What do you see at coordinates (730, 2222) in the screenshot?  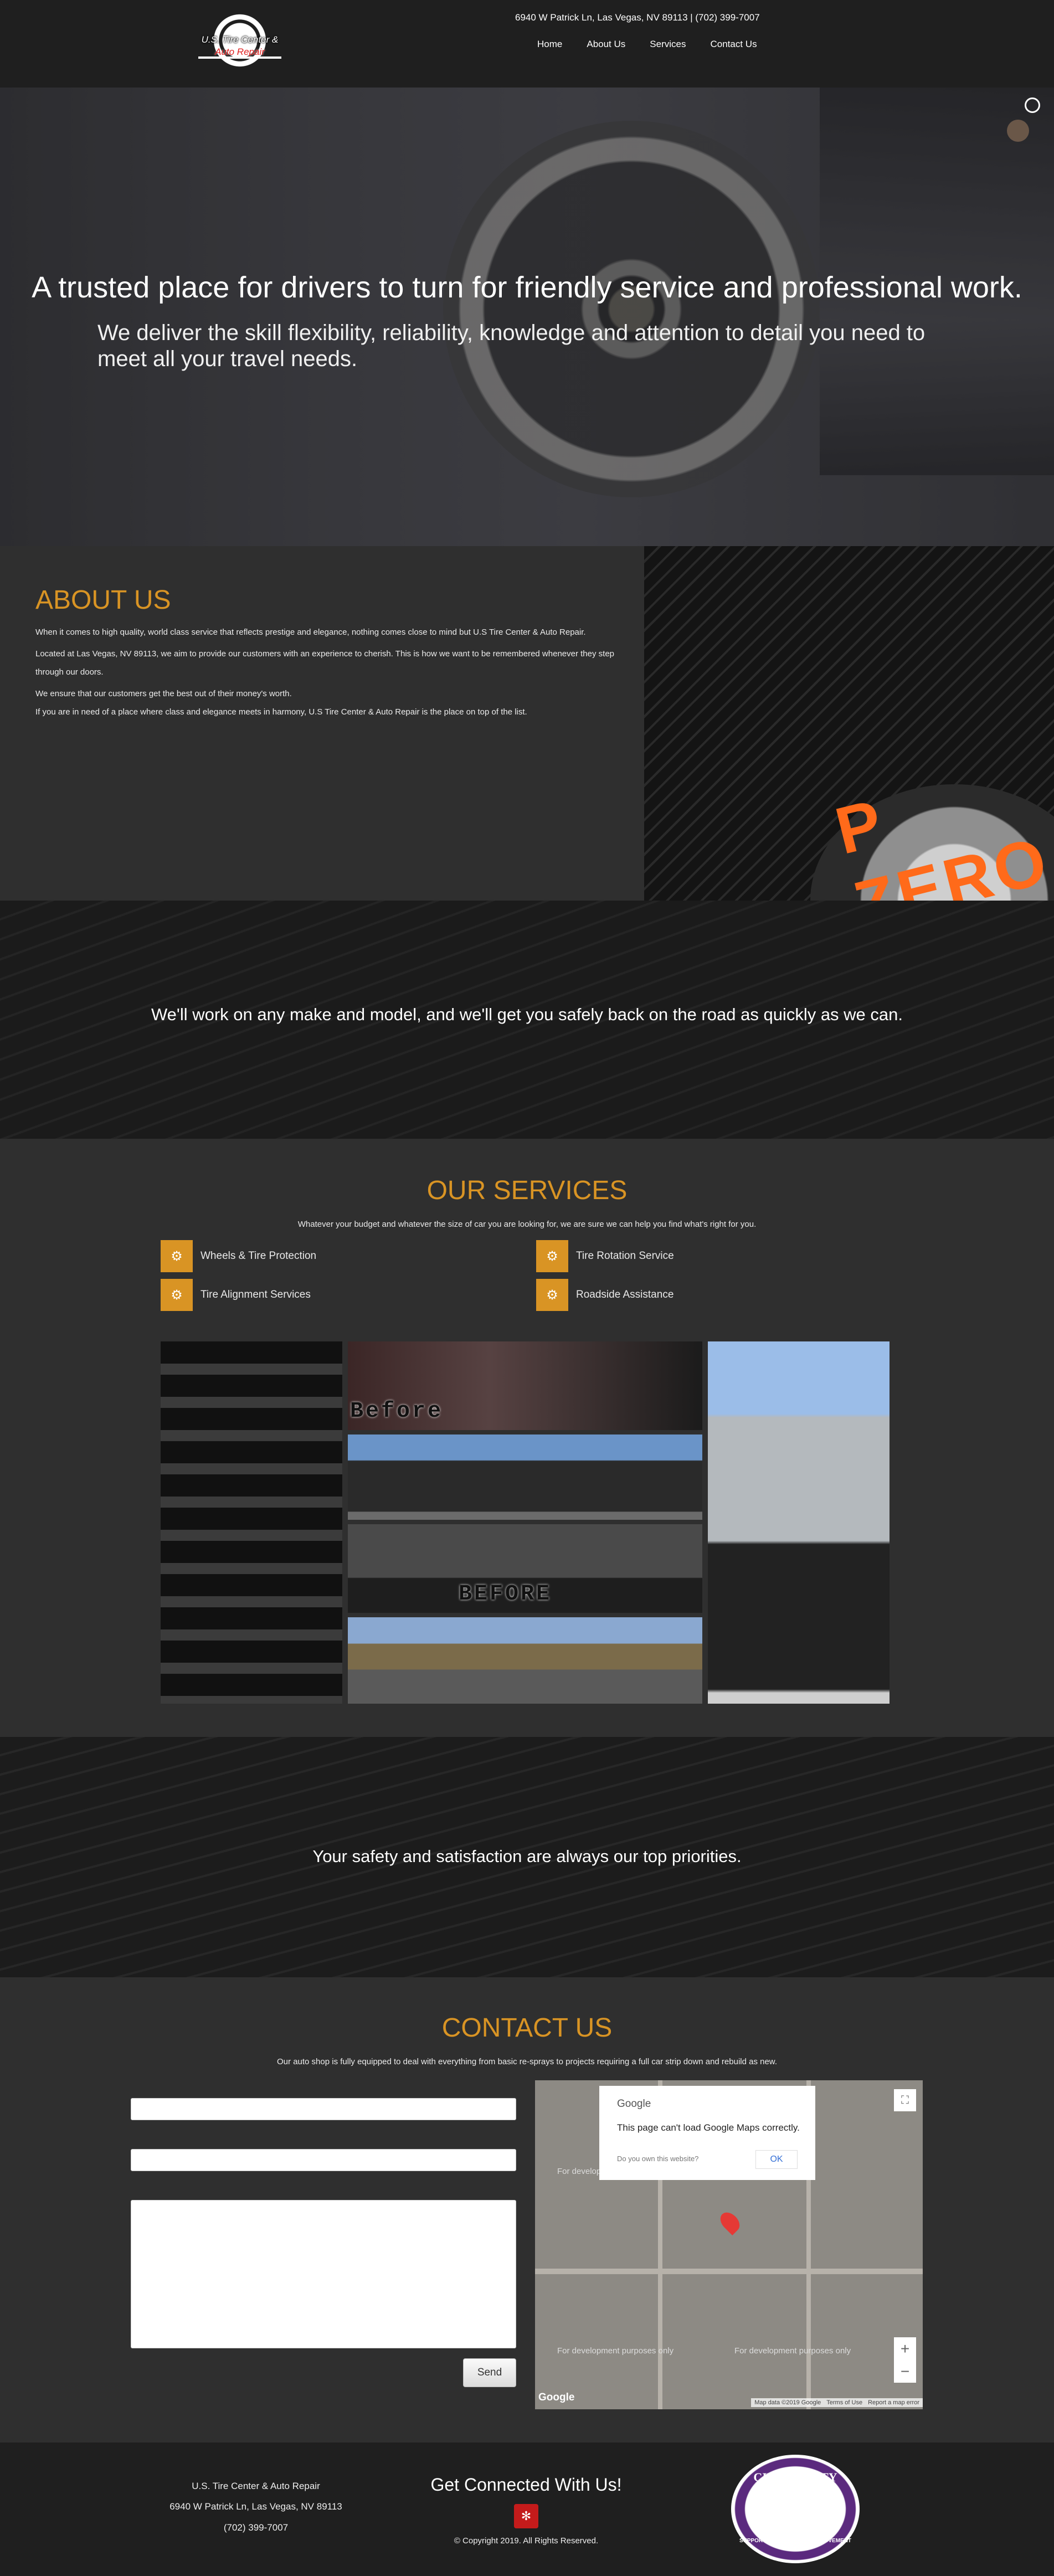 I see `map-pin-icon` at bounding box center [730, 2222].